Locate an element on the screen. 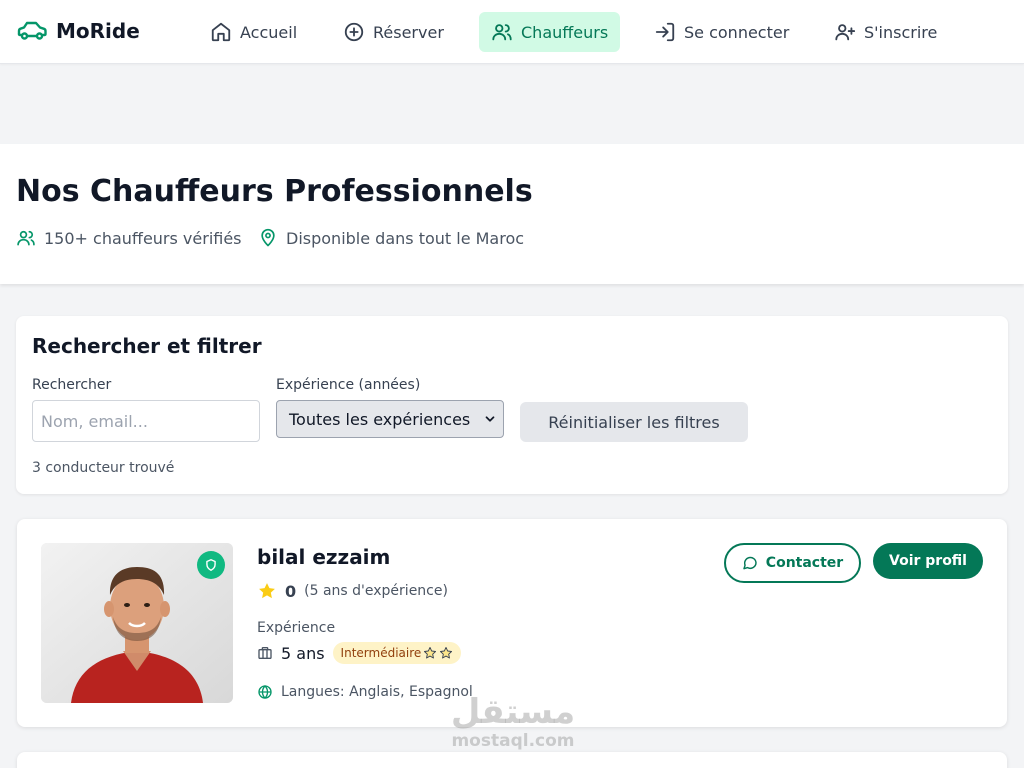 This screenshot has width=1024, height=768. drivers-count-text: 150+ chauffeurs vérifiés is located at coordinates (143, 238).